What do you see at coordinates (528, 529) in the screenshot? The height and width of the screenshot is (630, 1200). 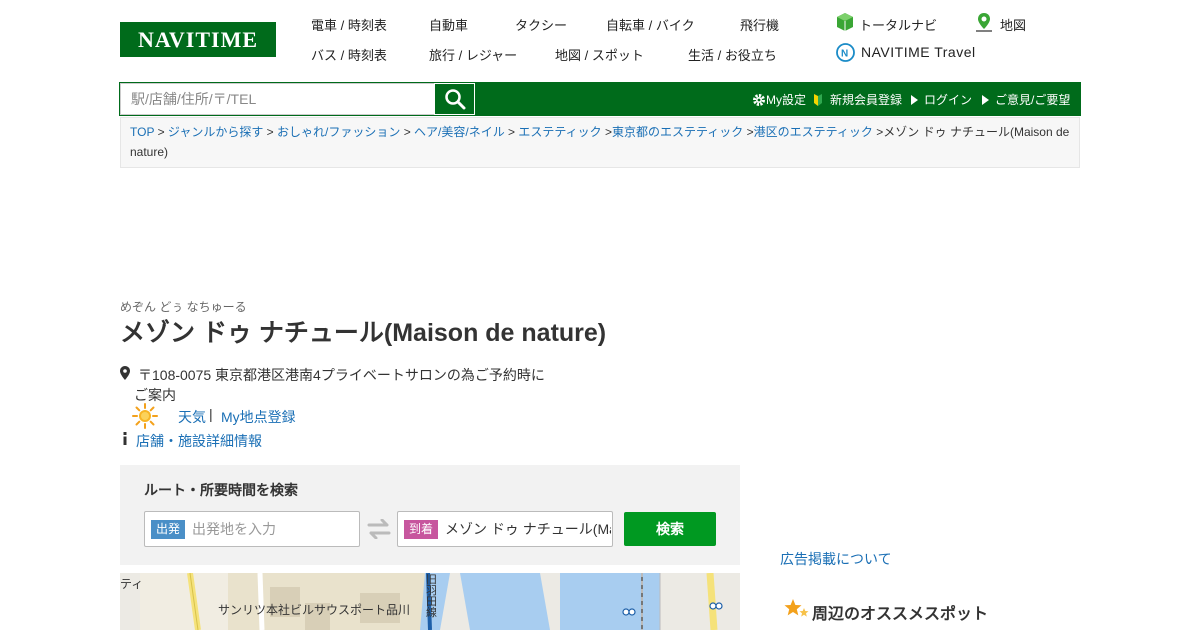 I see `to-value: メゾン ドゥ ナチュール(Ma` at bounding box center [528, 529].